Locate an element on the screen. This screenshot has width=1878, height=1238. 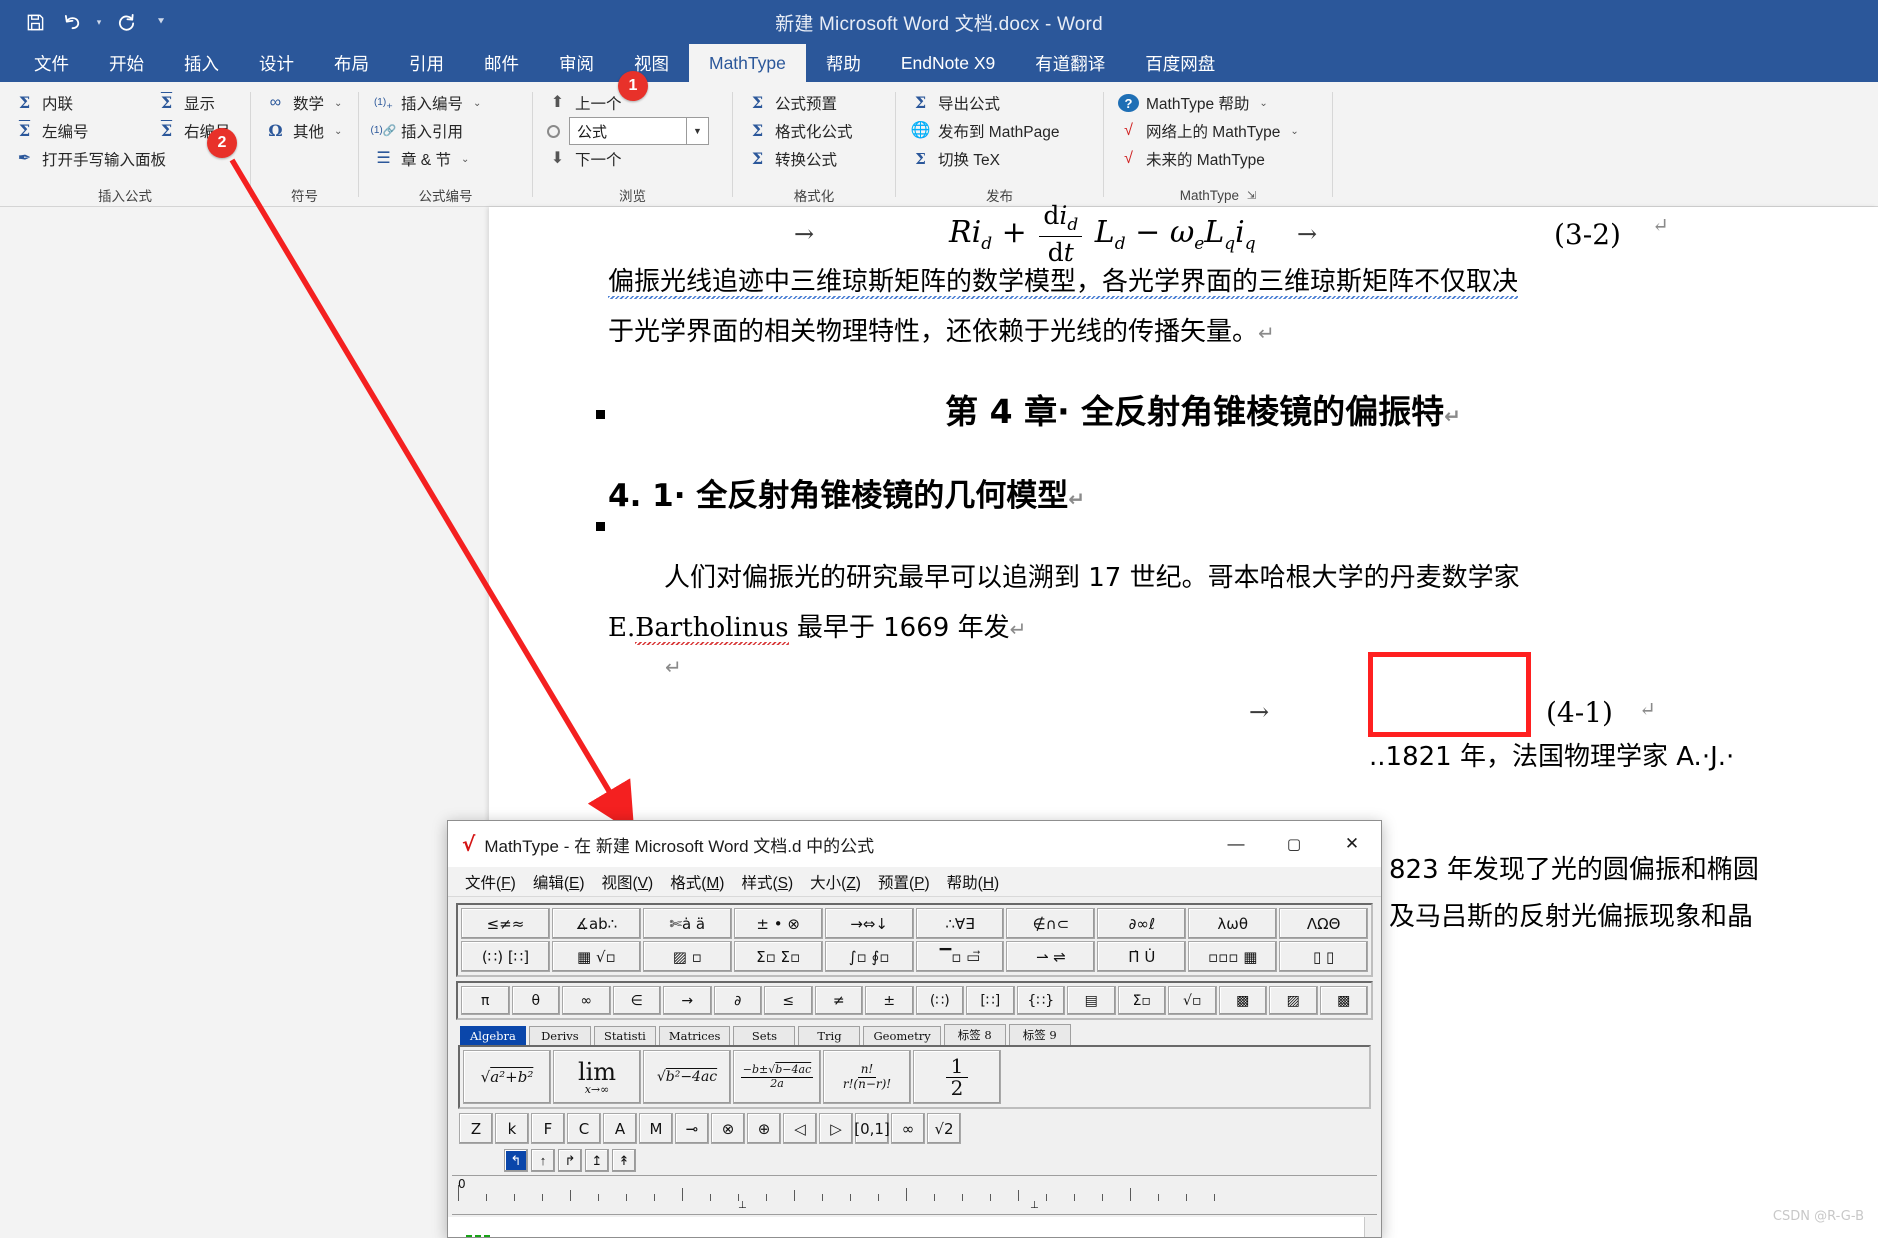
palette-button-4: → is located at coordinates (687, 1000).